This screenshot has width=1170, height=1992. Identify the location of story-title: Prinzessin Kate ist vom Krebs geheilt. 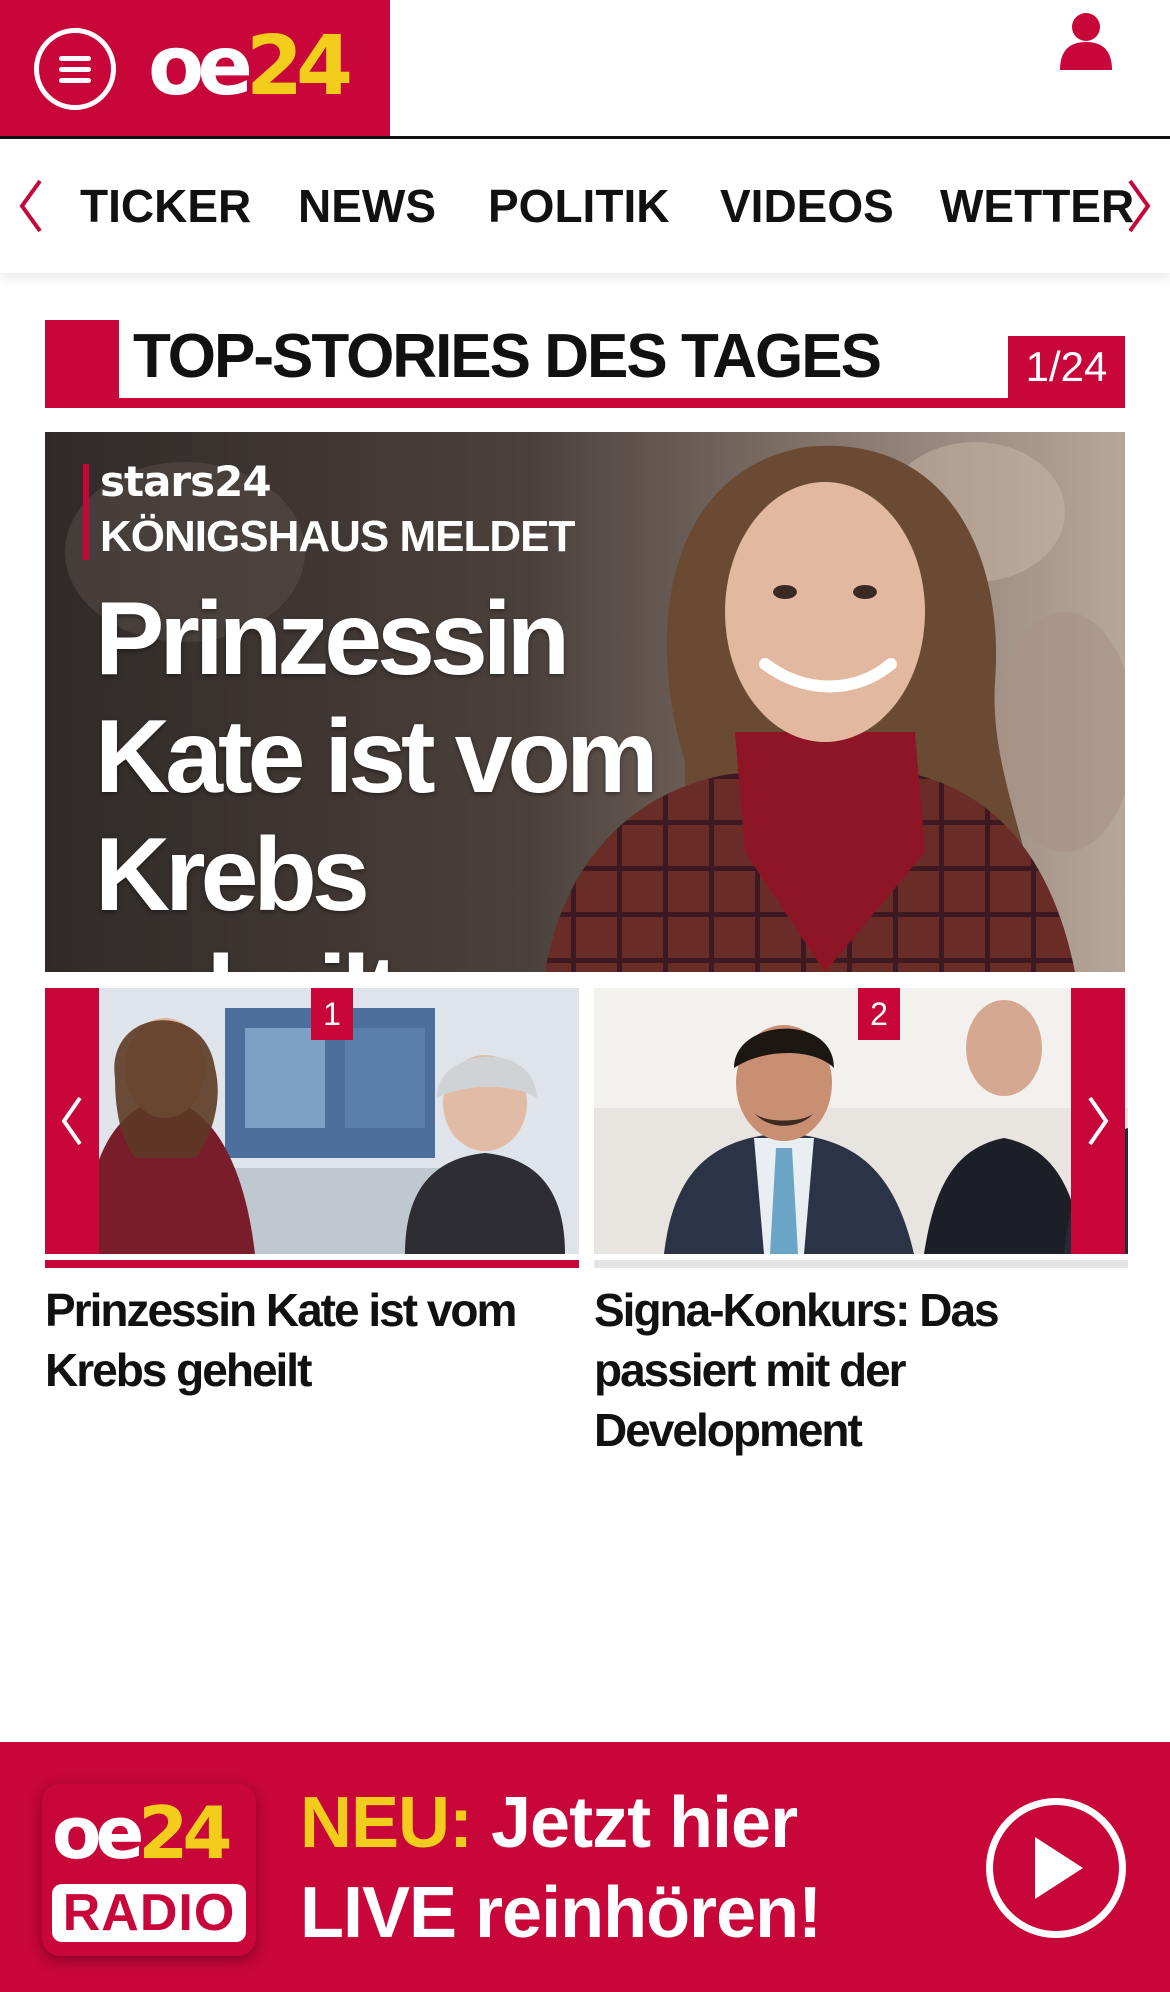
(312, 1340).